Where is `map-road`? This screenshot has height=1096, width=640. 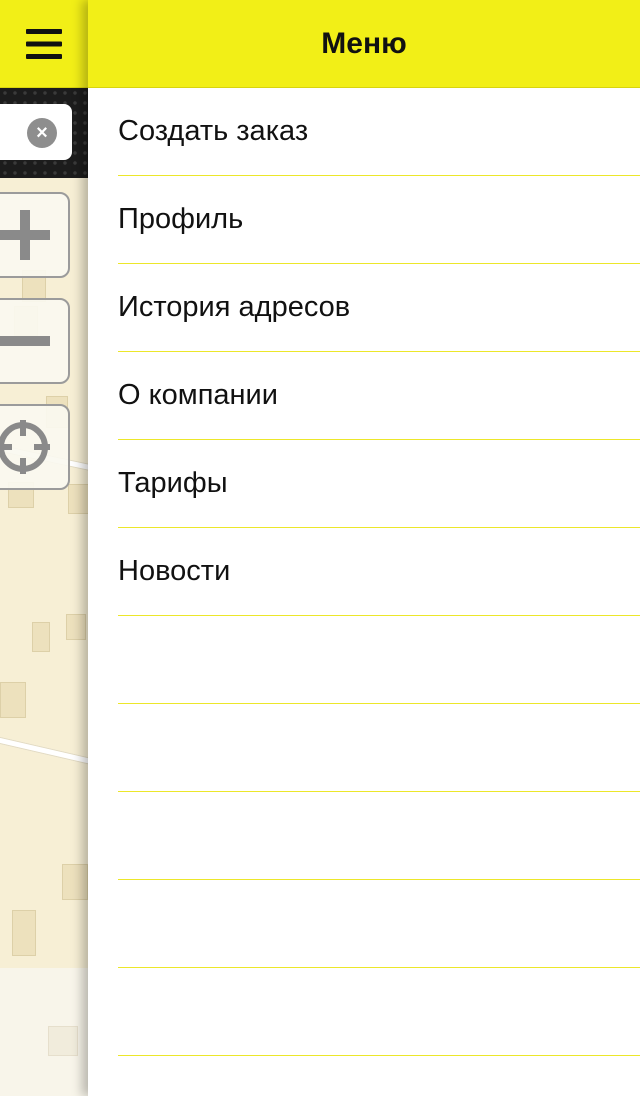 map-road is located at coordinates (44, 751).